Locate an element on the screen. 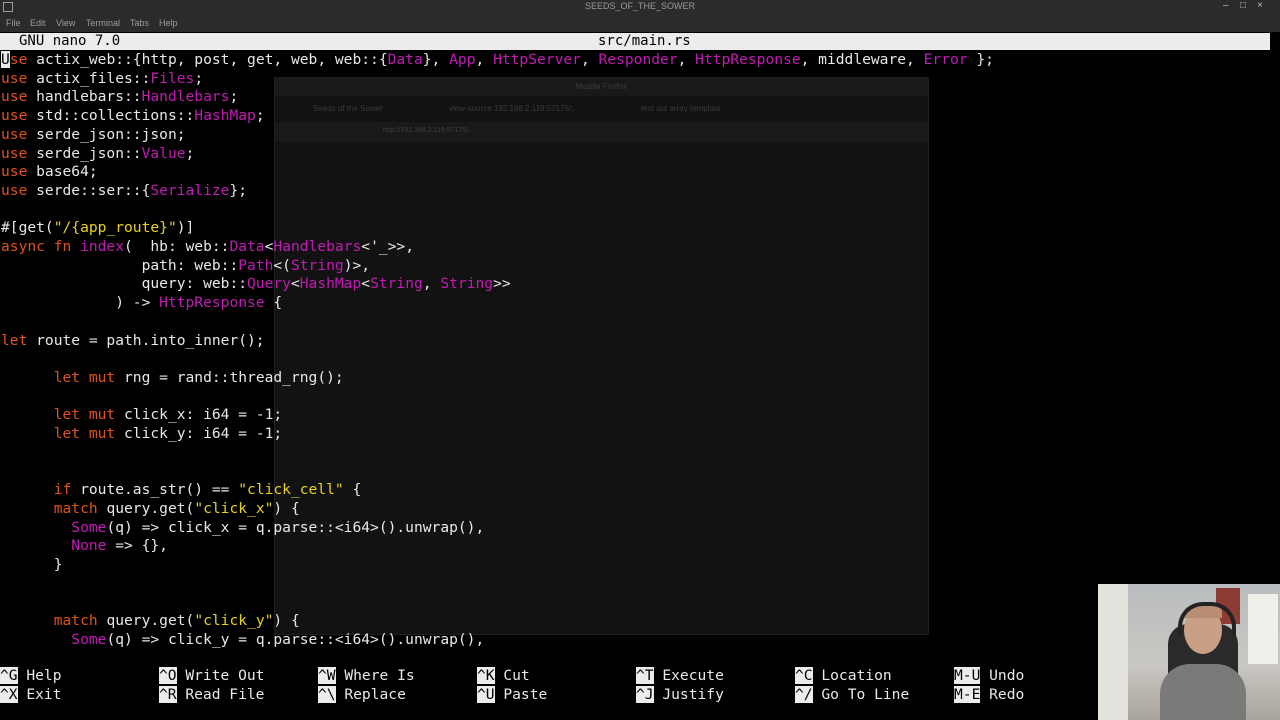 The image size is (1280, 720). minimize-icon: – is located at coordinates (1226, 5).